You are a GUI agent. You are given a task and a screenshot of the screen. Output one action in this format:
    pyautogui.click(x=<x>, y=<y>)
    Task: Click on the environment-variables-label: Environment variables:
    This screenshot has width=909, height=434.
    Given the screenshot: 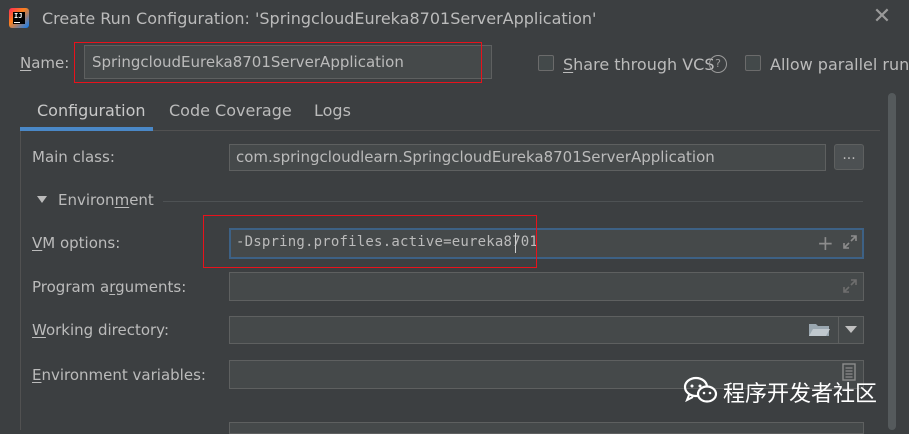 What is the action you would take?
    pyautogui.click(x=119, y=375)
    